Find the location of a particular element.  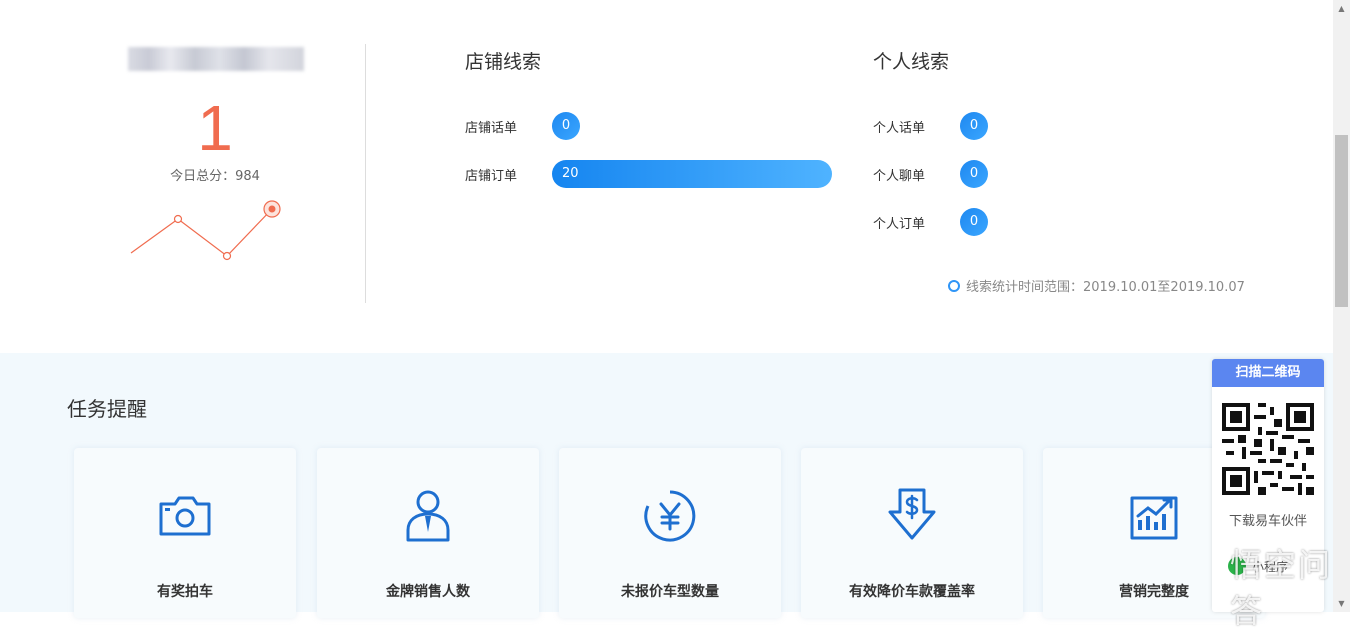

task-card-price-drop: 有效降价车款覆盖率 is located at coordinates (912, 533).